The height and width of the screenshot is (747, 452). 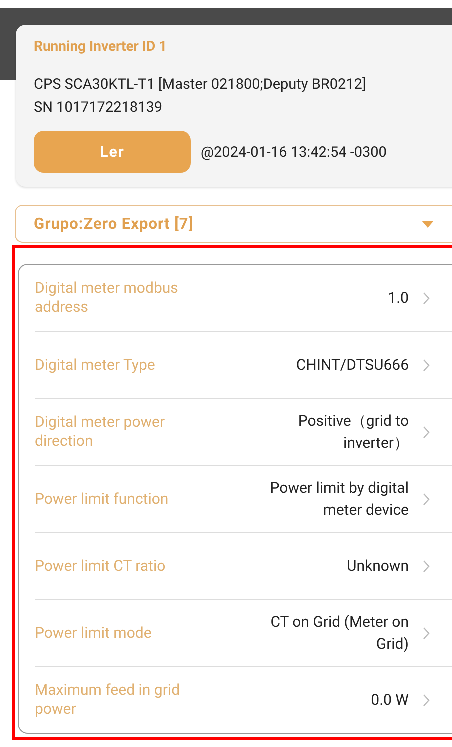 What do you see at coordinates (243, 700) in the screenshot?
I see `setting-row: Maximum feed in grid power 0.0 W` at bounding box center [243, 700].